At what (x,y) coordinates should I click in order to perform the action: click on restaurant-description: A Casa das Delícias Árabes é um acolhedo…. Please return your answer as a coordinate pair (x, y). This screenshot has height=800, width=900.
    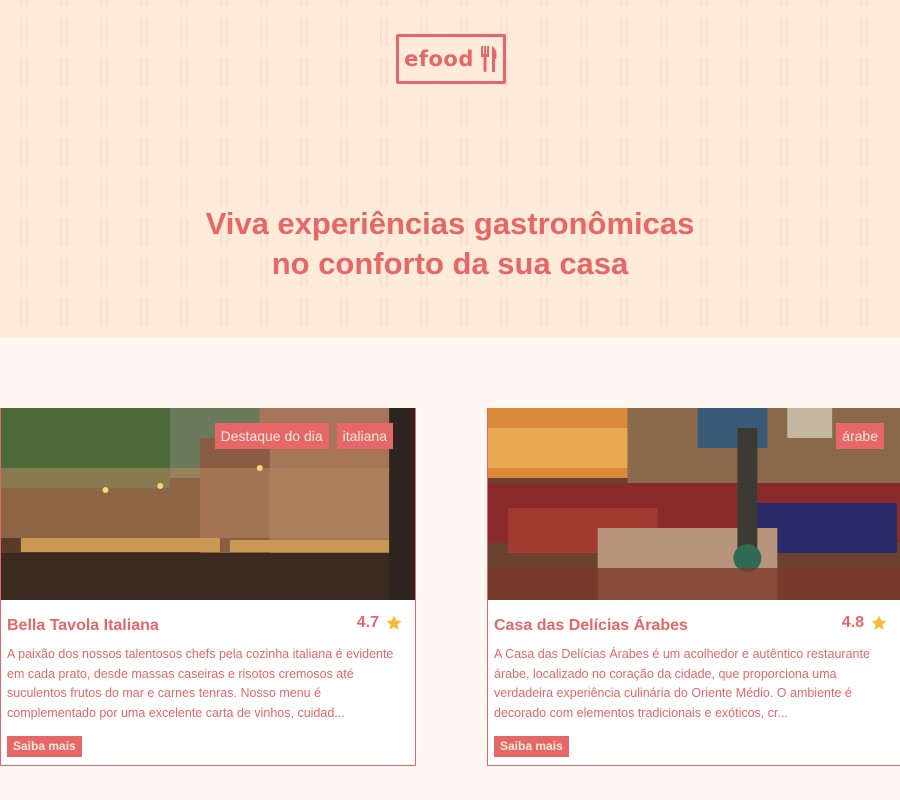
    Looking at the image, I should click on (682, 683).